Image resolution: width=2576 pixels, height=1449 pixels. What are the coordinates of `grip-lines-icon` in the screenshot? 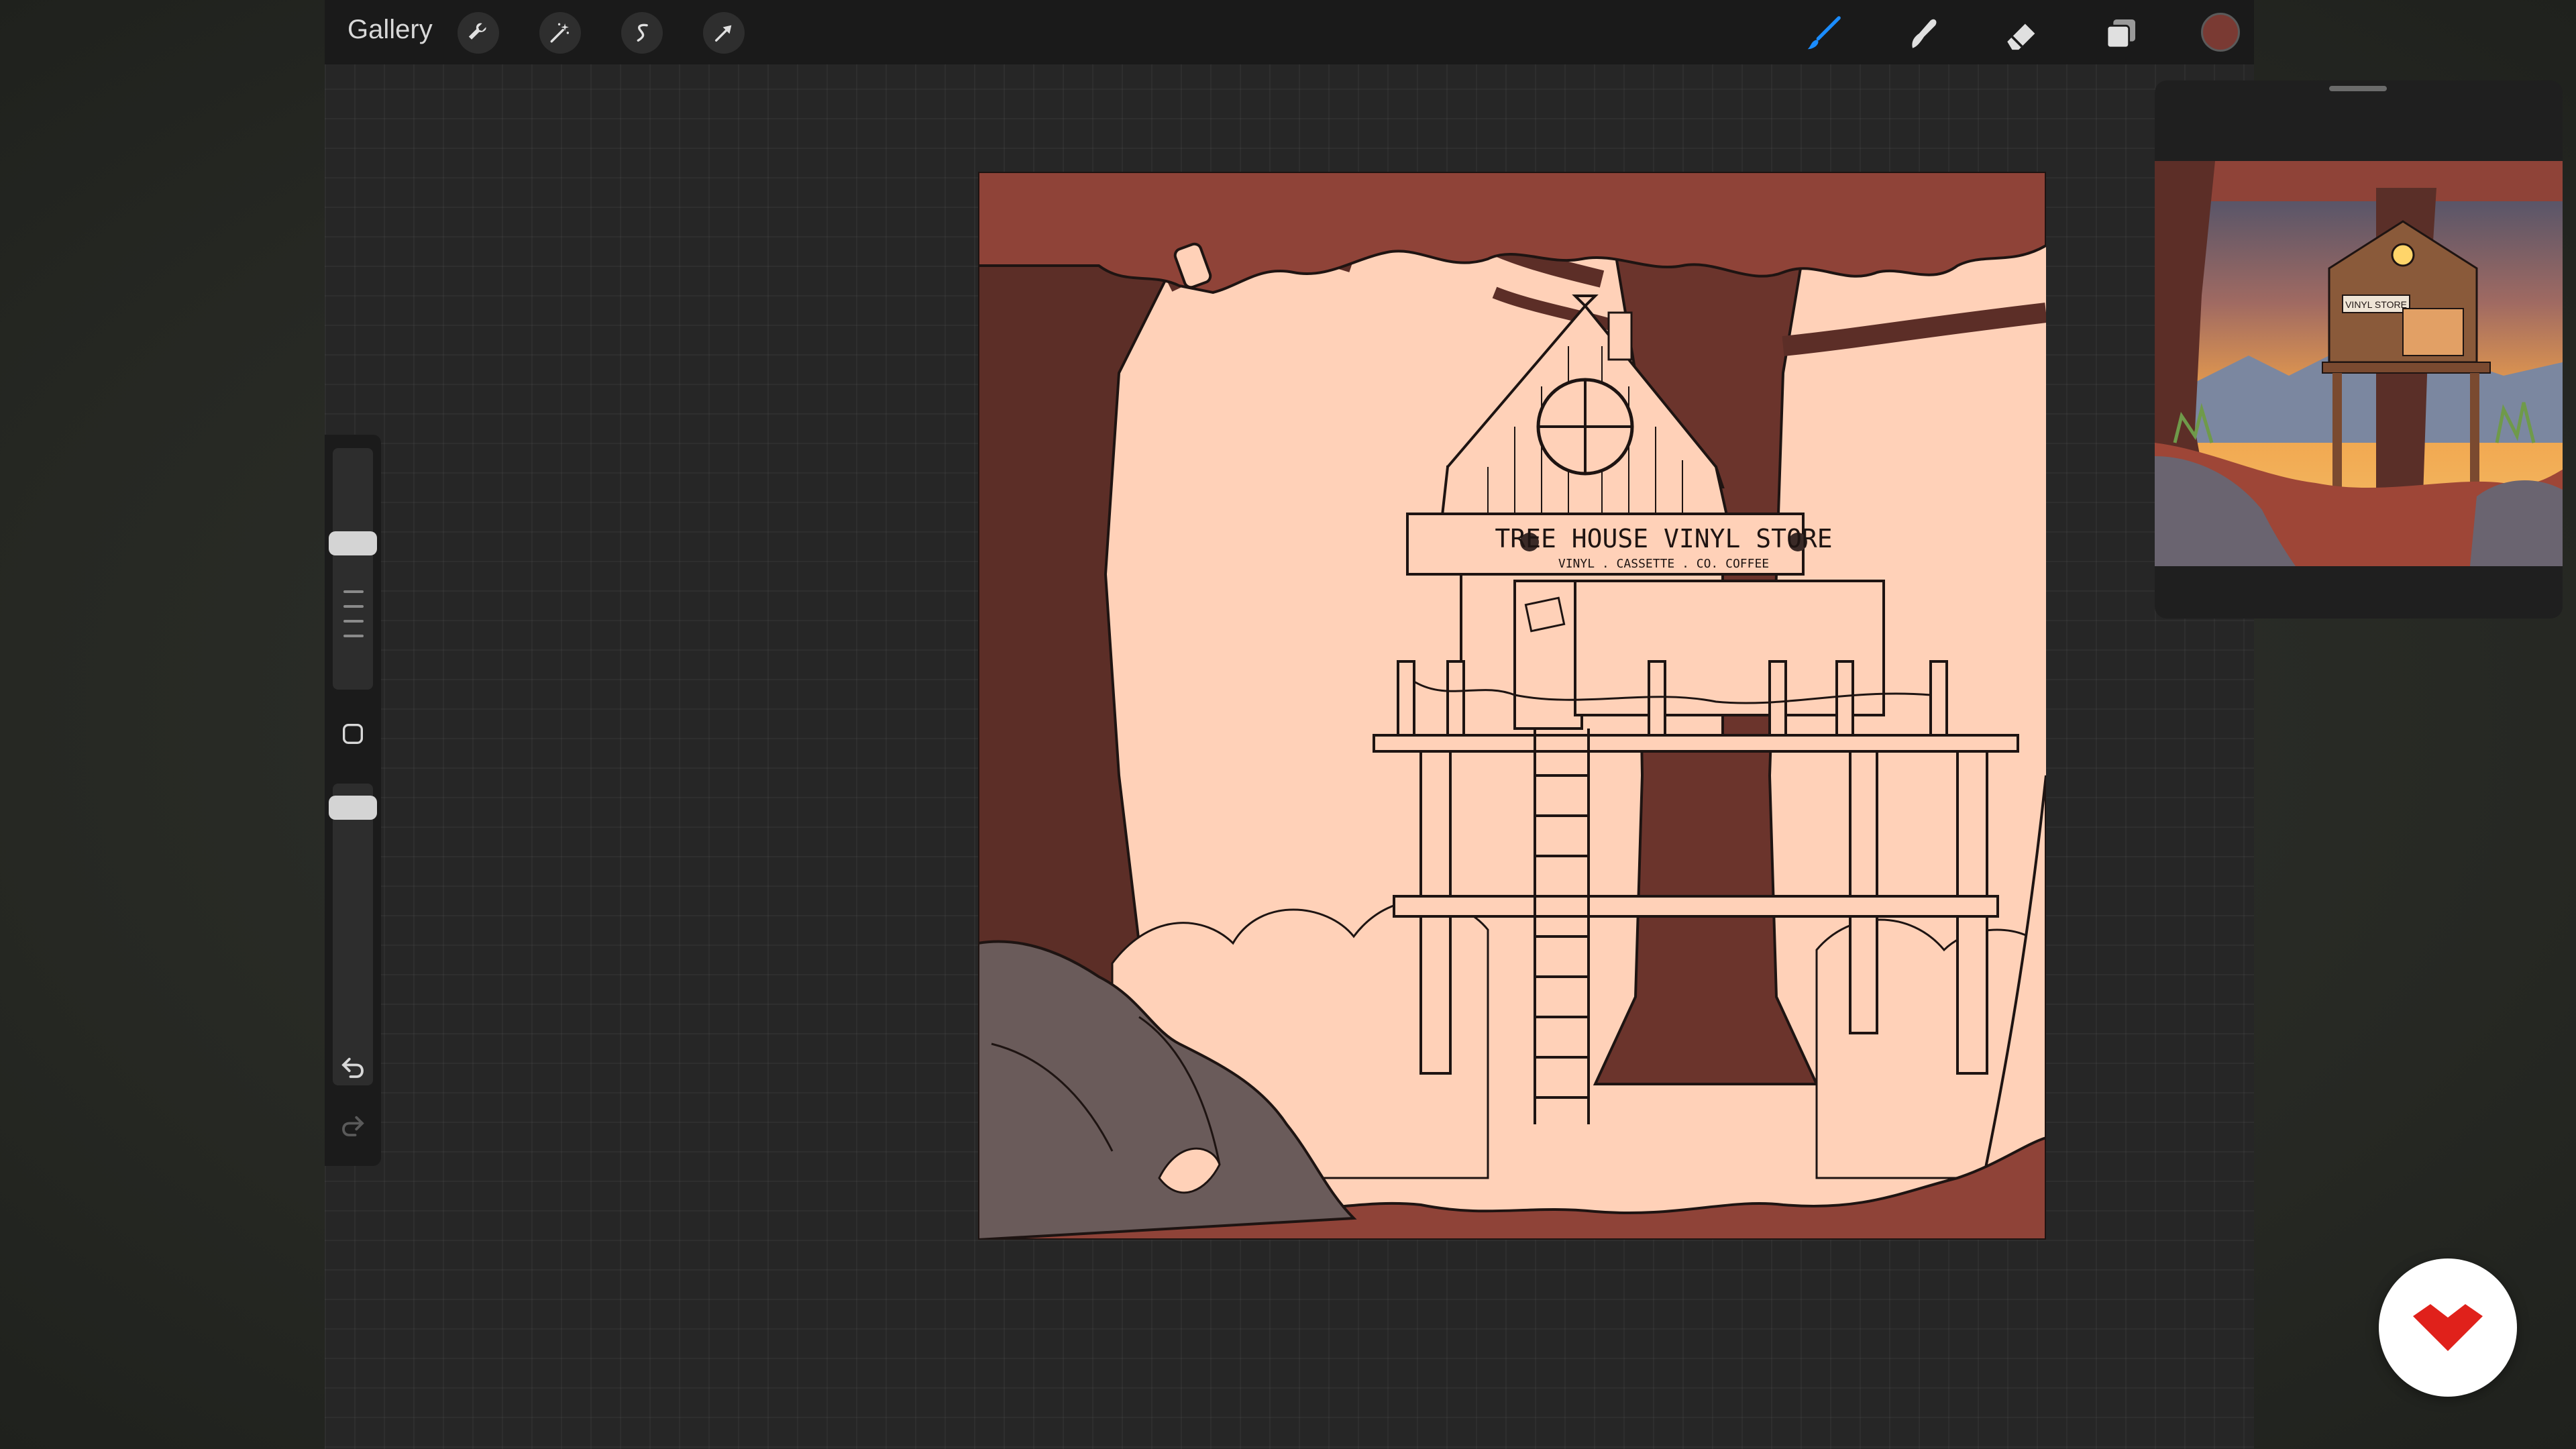 It's located at (353, 615).